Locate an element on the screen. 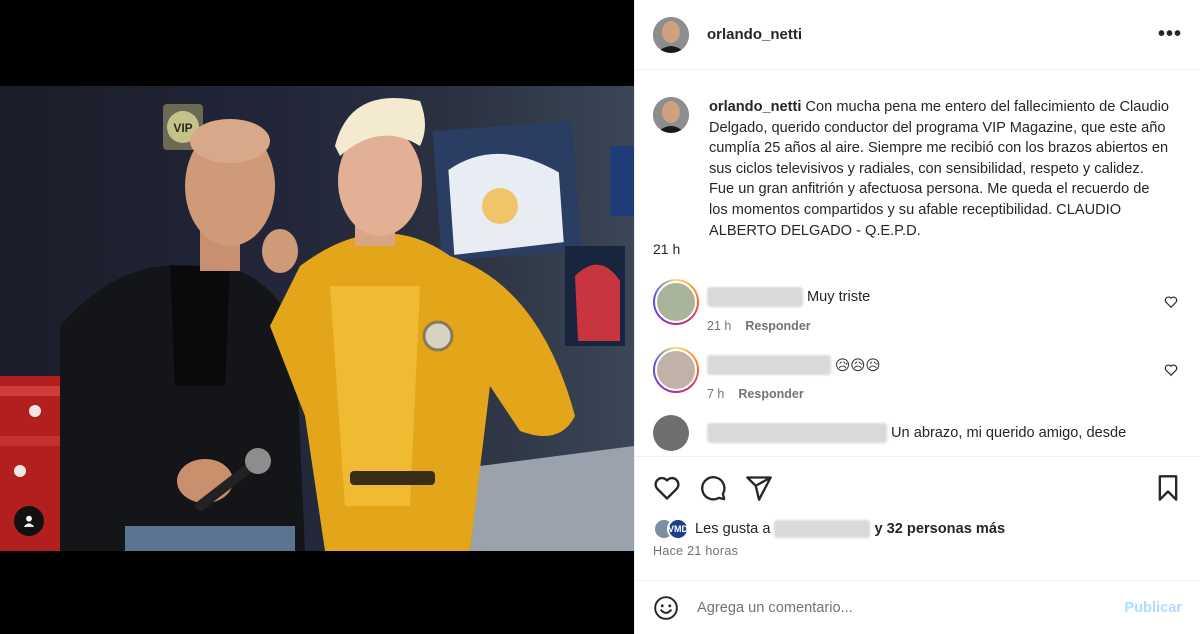  comment-text: Muy triste is located at coordinates (839, 297).